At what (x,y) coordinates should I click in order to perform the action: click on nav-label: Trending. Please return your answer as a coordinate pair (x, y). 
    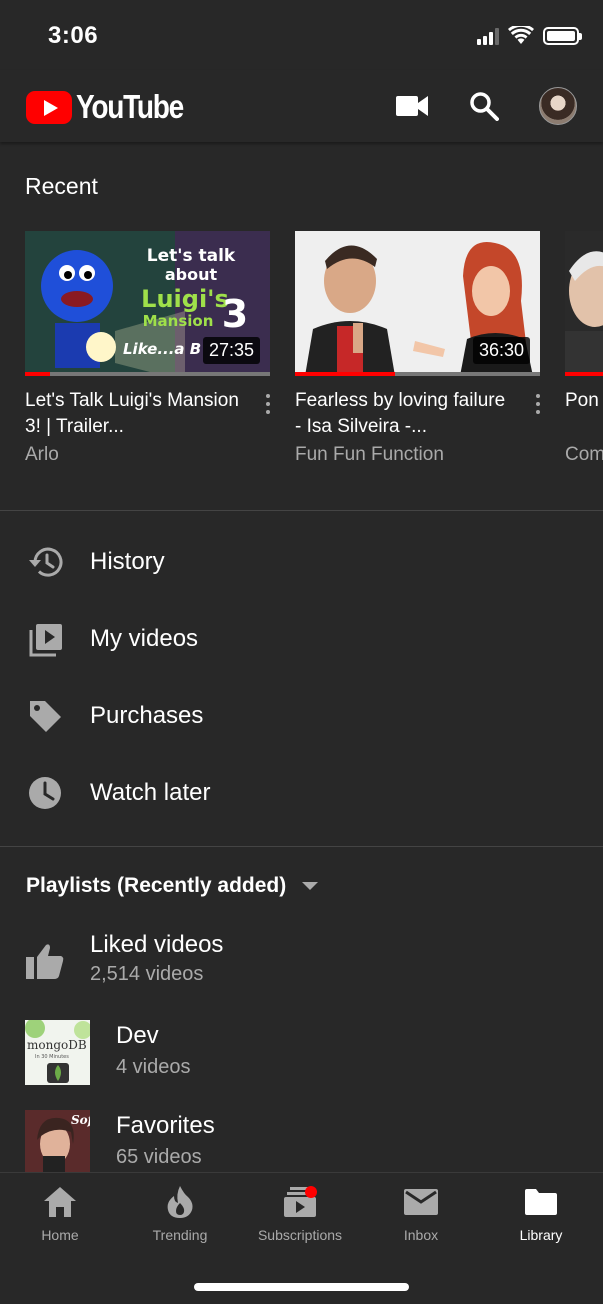
    Looking at the image, I should click on (180, 1235).